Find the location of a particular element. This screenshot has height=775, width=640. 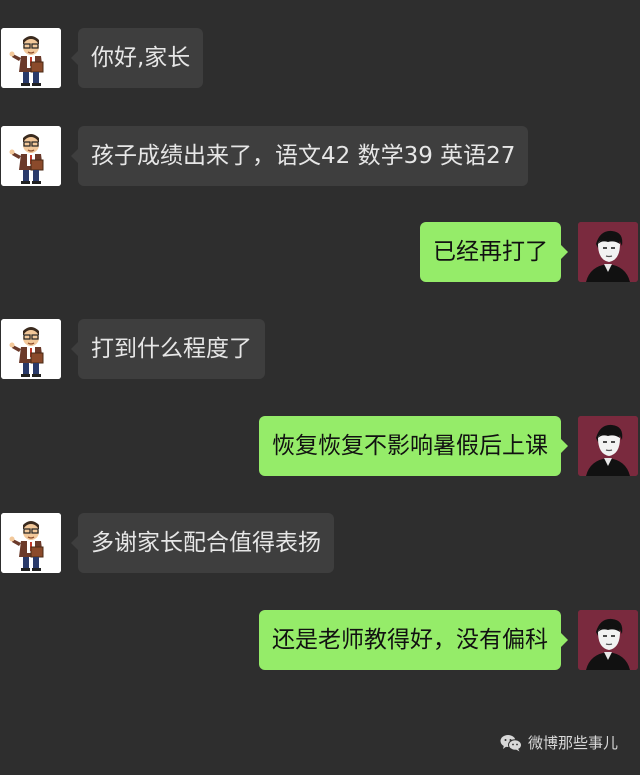

message-row: 你好,家长 is located at coordinates (320, 59).